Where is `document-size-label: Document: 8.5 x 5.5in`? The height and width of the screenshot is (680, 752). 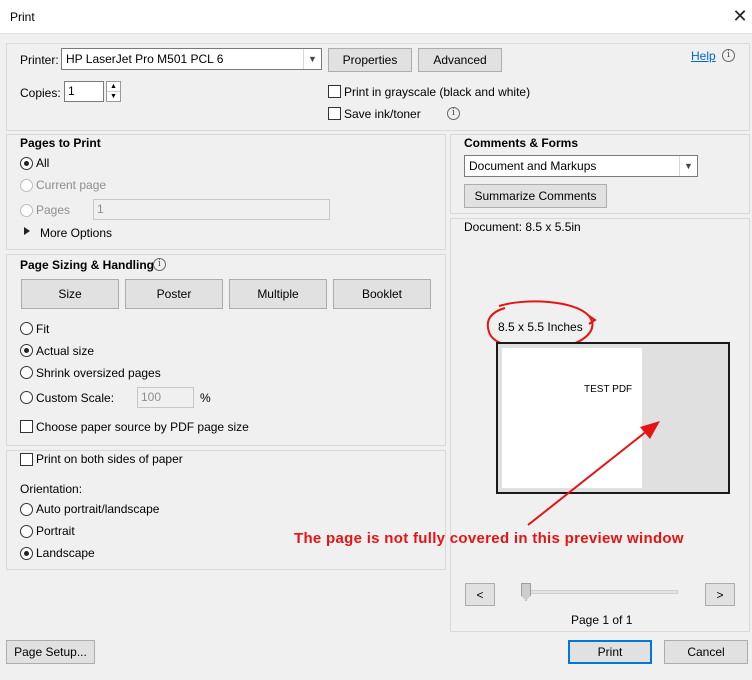 document-size-label: Document: 8.5 x 5.5in is located at coordinates (522, 227).